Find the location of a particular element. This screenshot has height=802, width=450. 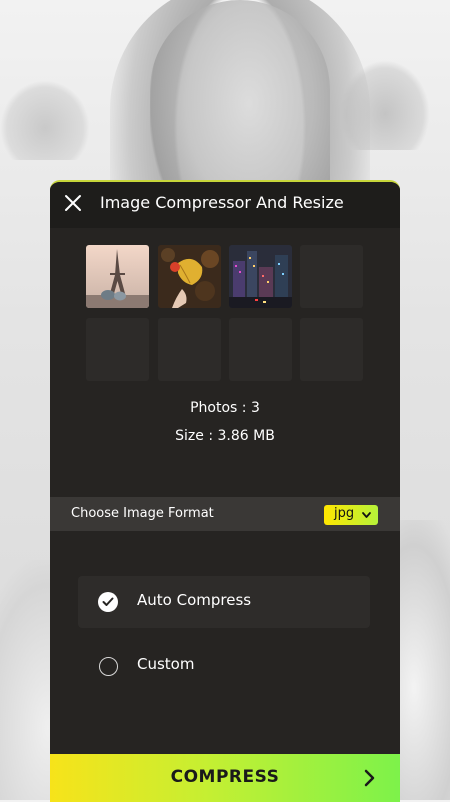

format-label: Choose Image Format is located at coordinates (142, 513).